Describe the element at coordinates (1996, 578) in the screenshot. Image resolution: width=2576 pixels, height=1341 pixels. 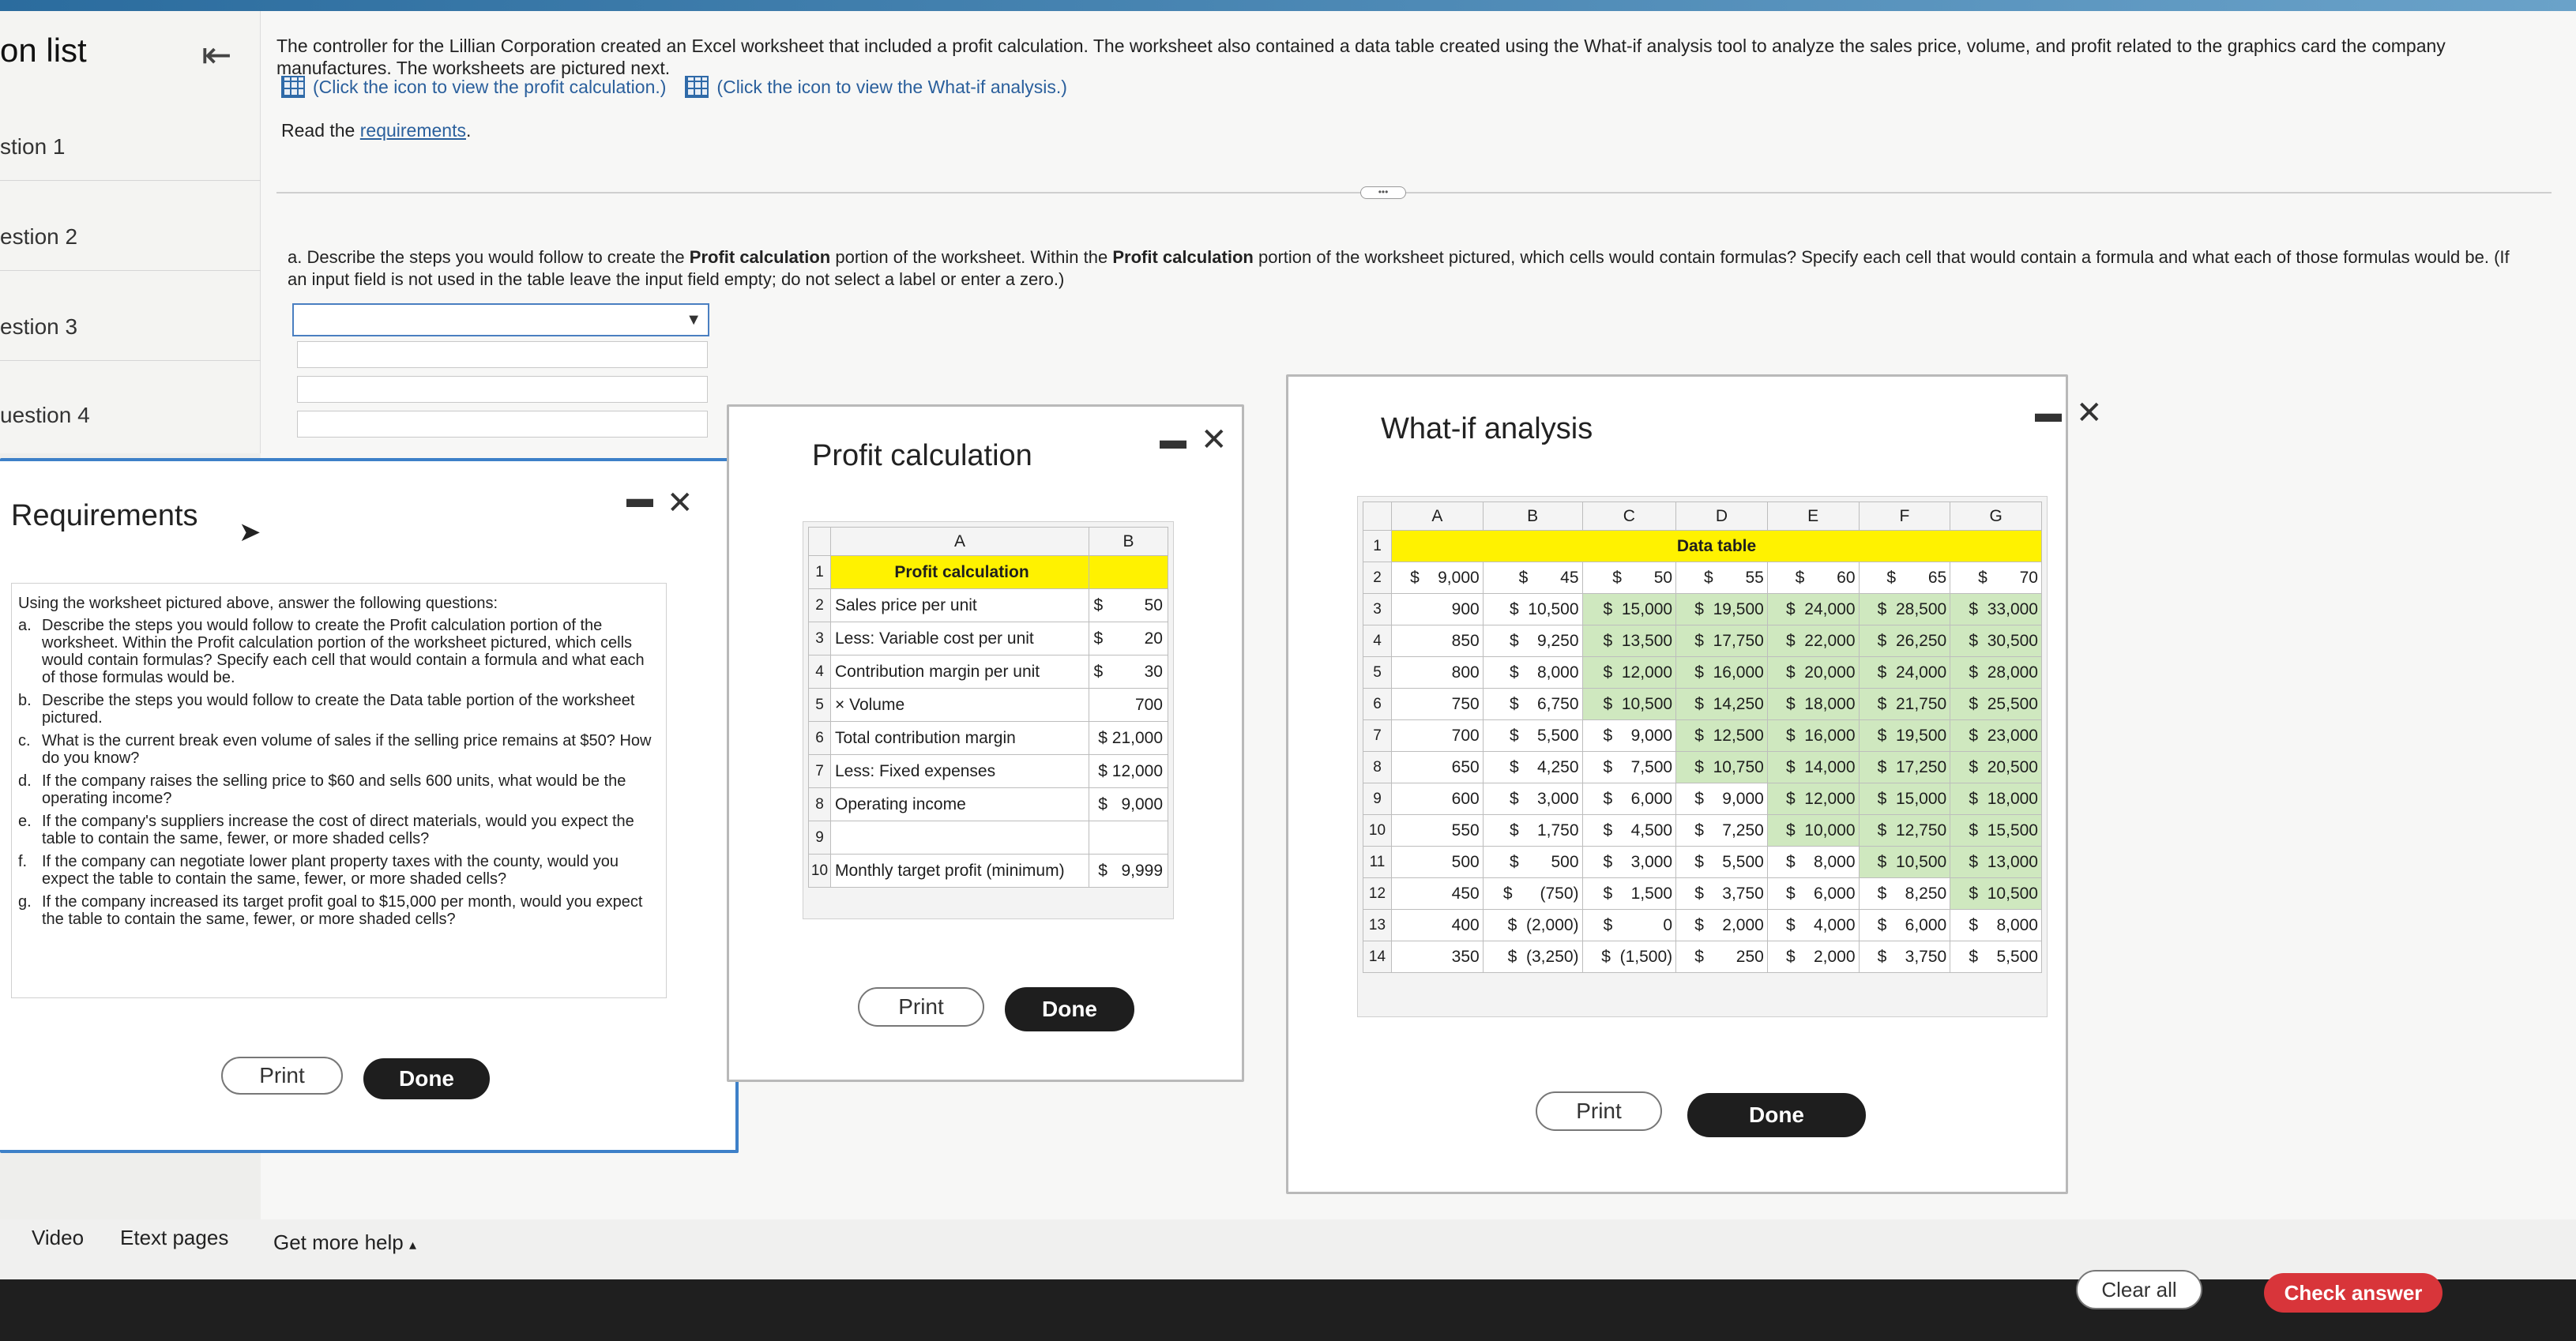
I see `data-cell: $ 70` at that location.